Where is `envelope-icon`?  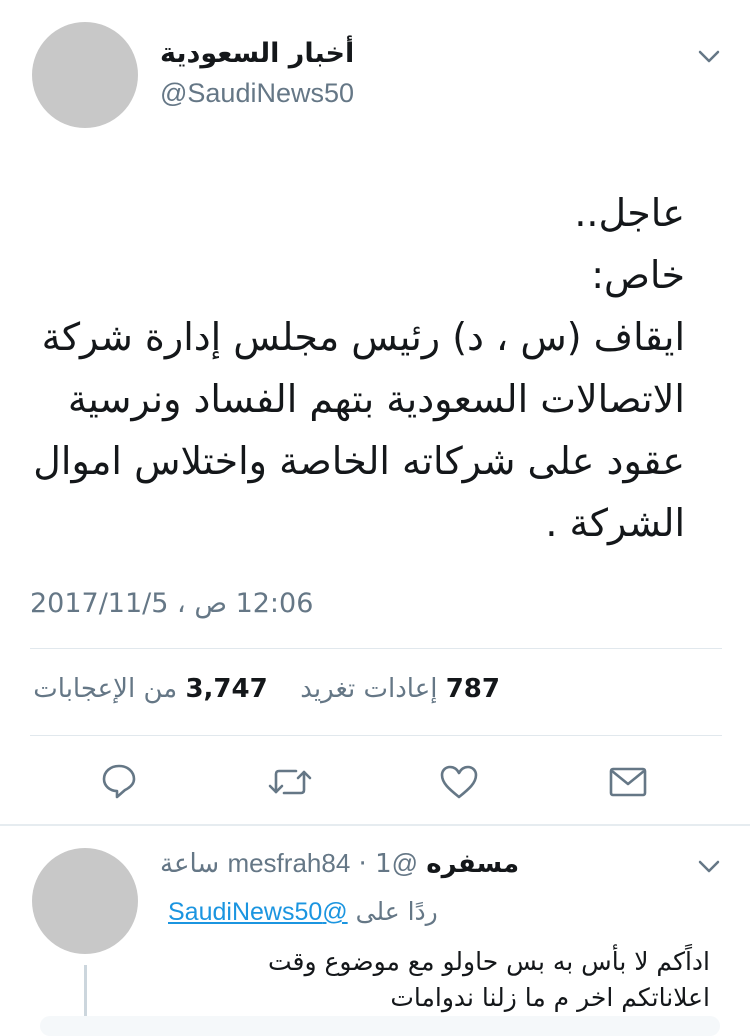
envelope-icon is located at coordinates (628, 782).